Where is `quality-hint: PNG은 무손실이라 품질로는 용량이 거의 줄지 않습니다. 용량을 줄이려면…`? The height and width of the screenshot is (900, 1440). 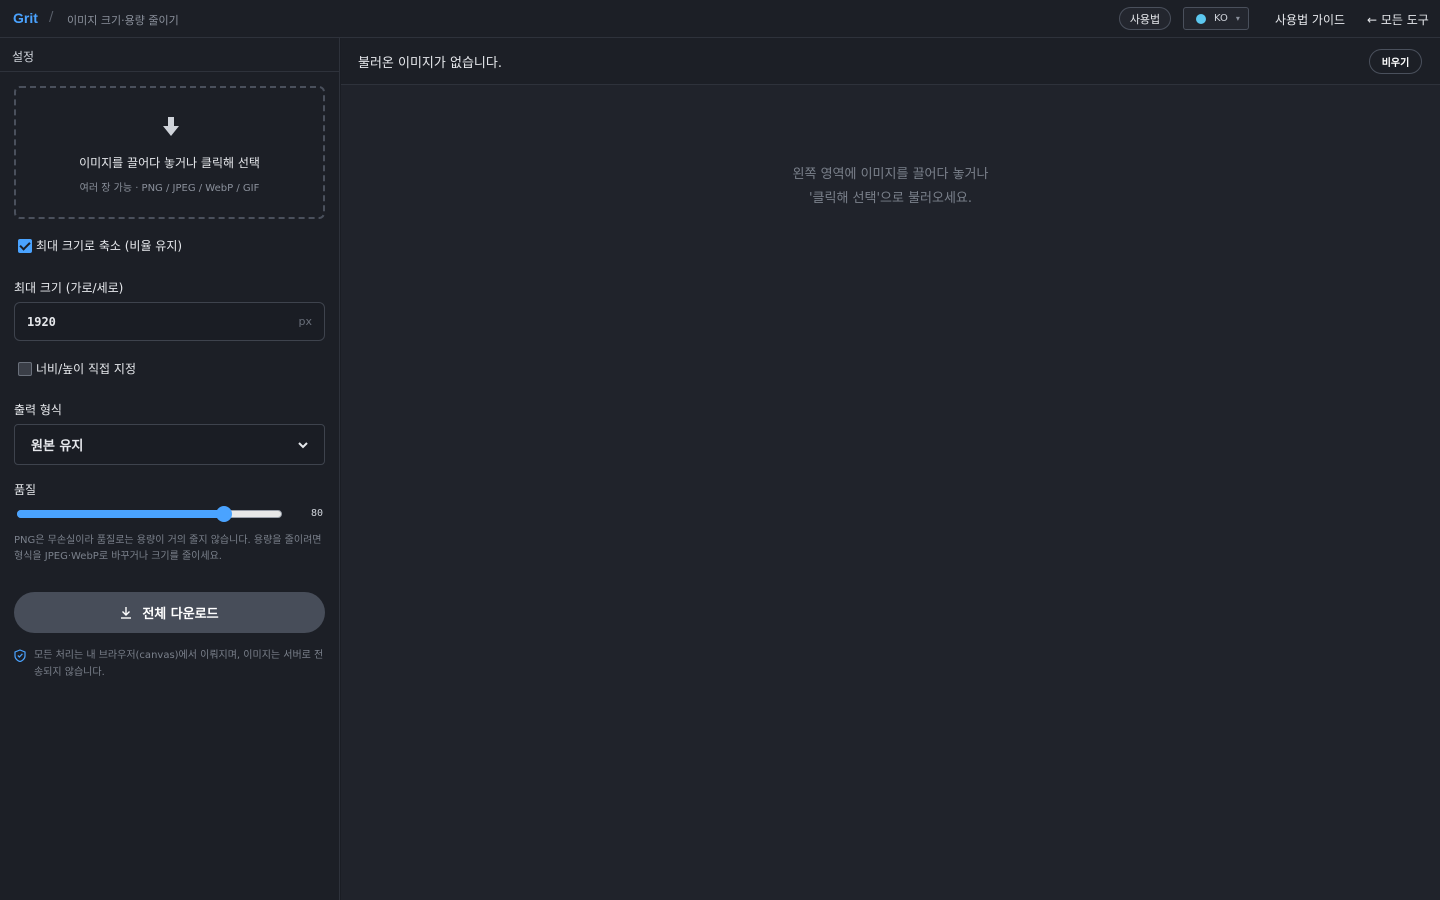 quality-hint: PNG은 무손실이라 품질로는 용량이 거의 줄지 않습니다. 용량을 줄이려면… is located at coordinates (168, 548).